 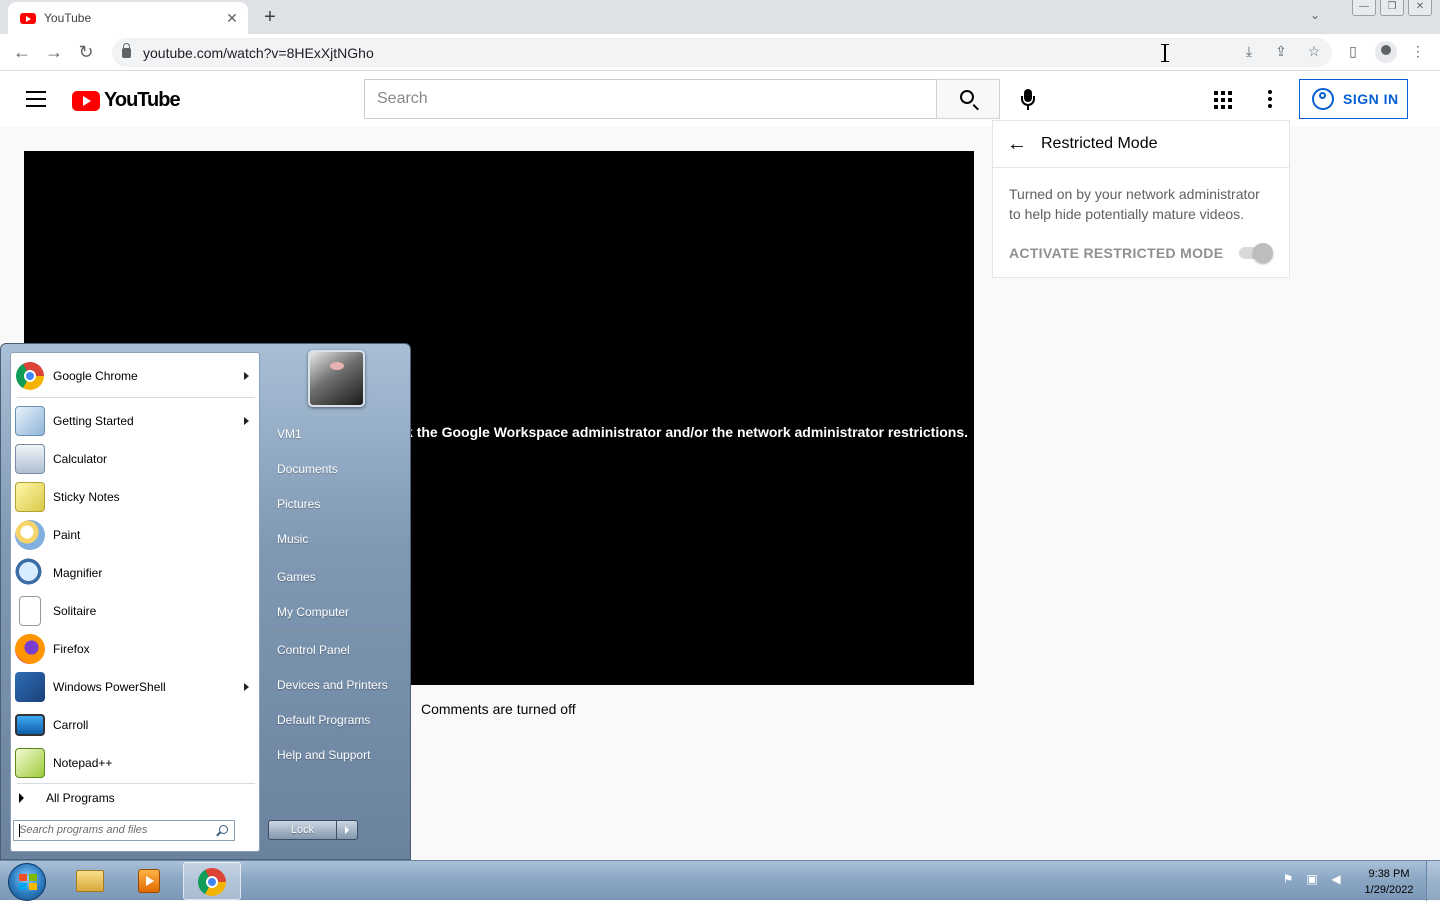 I want to click on submenu-arrow-icon, so click(x=246, y=376).